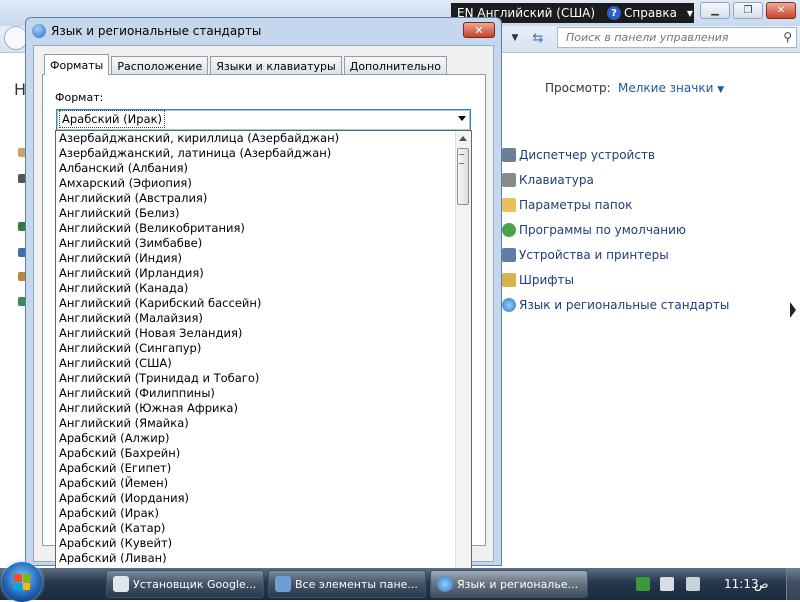  What do you see at coordinates (256, 258) in the screenshot?
I see `format-option: Английский (Индия)` at bounding box center [256, 258].